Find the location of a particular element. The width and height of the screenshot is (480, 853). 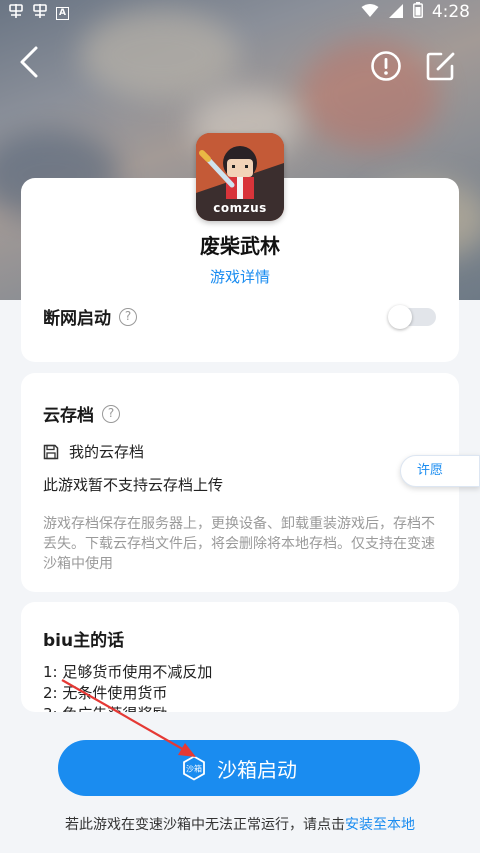

offline-launch-row: 断网启动 ? is located at coordinates (90, 316).